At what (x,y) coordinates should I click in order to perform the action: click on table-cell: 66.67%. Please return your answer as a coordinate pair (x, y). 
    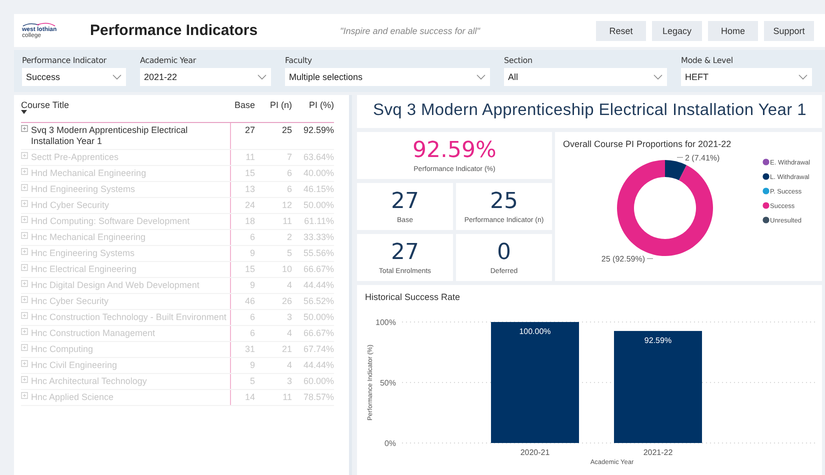
    Looking at the image, I should click on (318, 333).